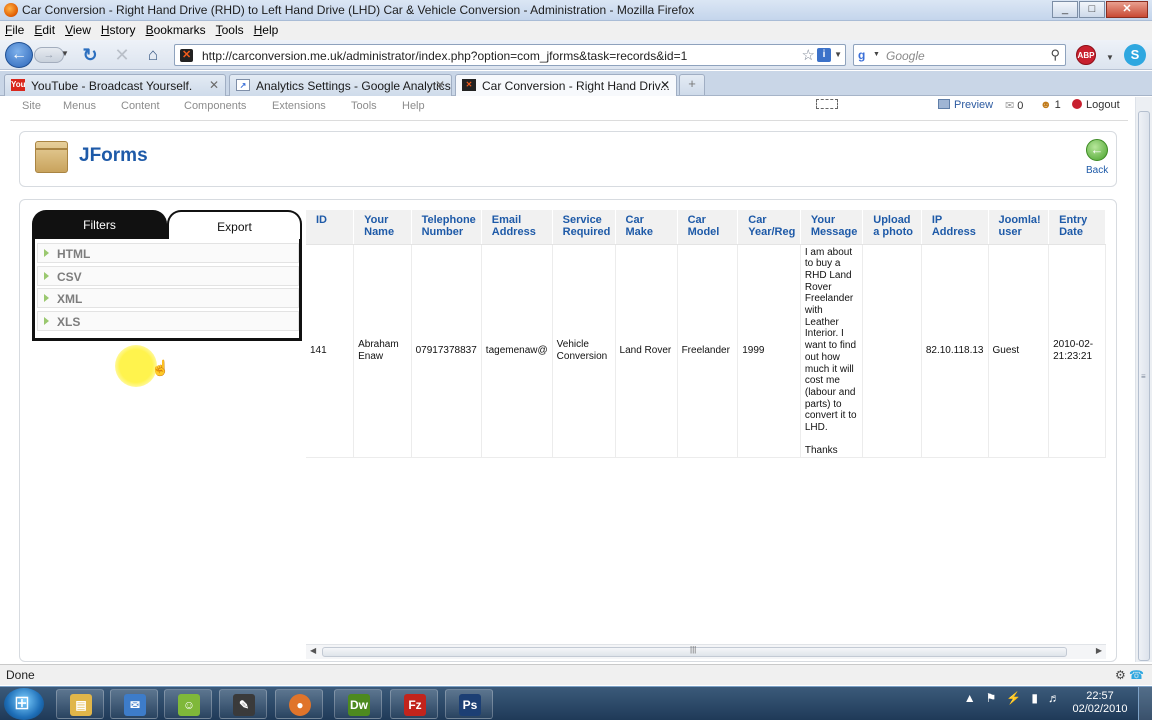 This screenshot has width=1152, height=720. What do you see at coordinates (1097, 150) in the screenshot?
I see `back-arrow-icon: ←` at bounding box center [1097, 150].